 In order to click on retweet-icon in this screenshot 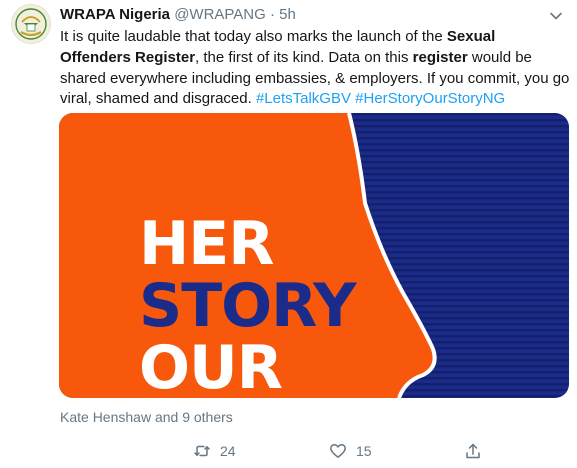, I will do `click(202, 451)`.